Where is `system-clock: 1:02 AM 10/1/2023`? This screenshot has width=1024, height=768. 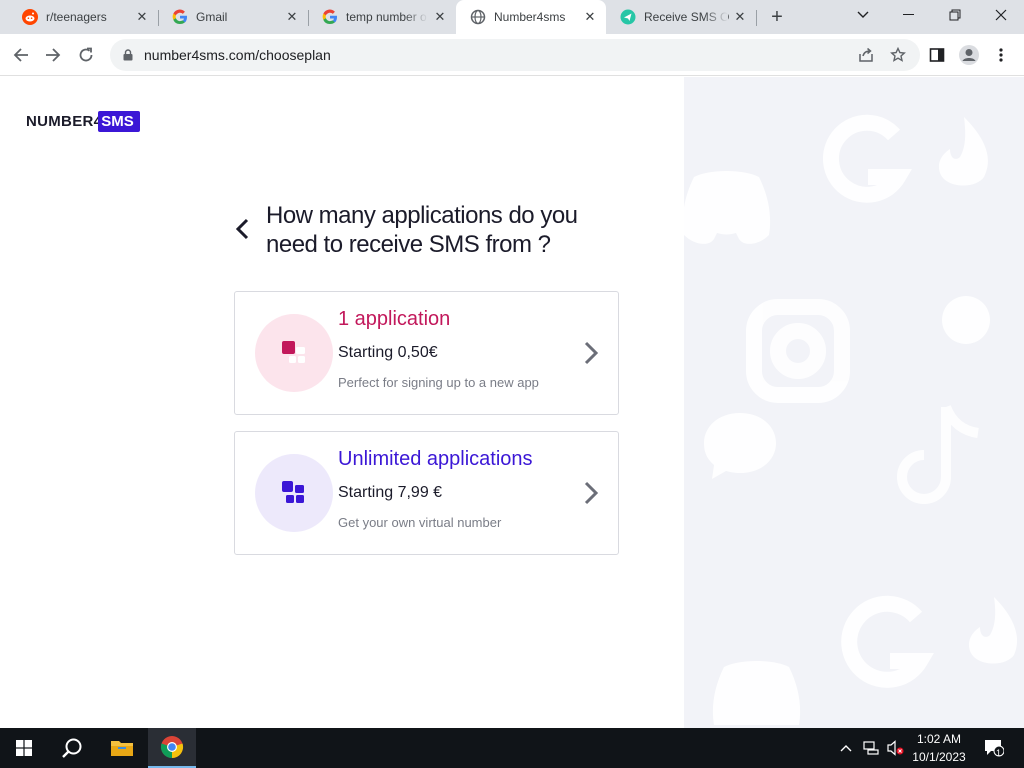 system-clock: 1:02 AM 10/1/2023 is located at coordinates (939, 748).